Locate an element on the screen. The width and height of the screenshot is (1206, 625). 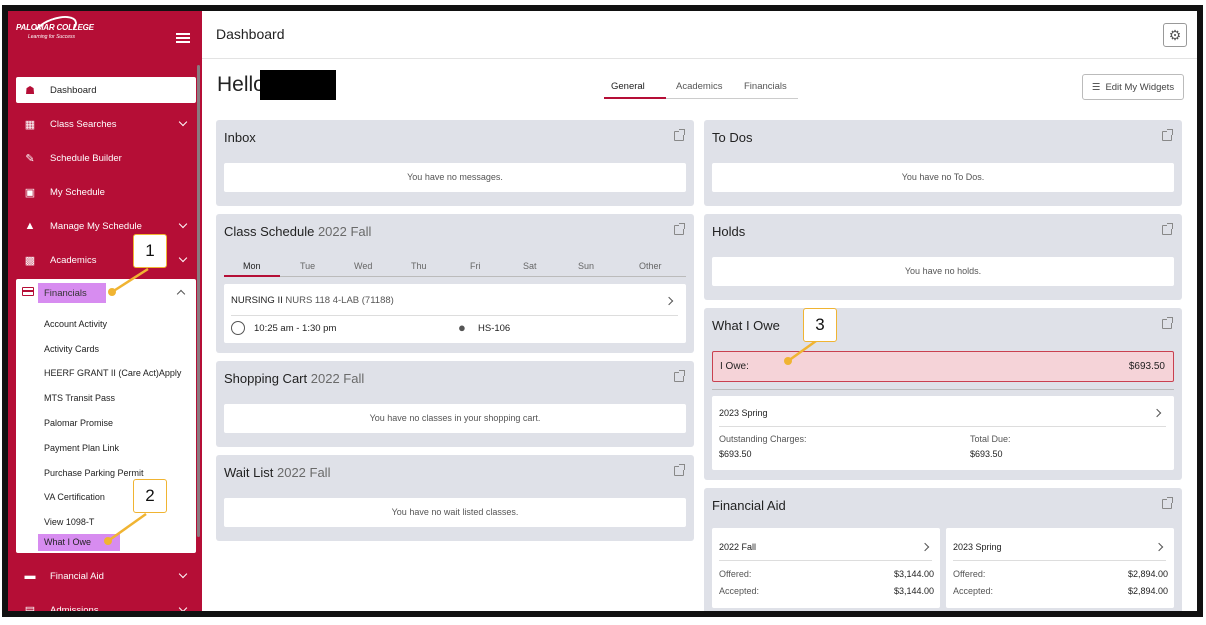
submenu-account-activity: Account Activity is located at coordinates (75, 324).